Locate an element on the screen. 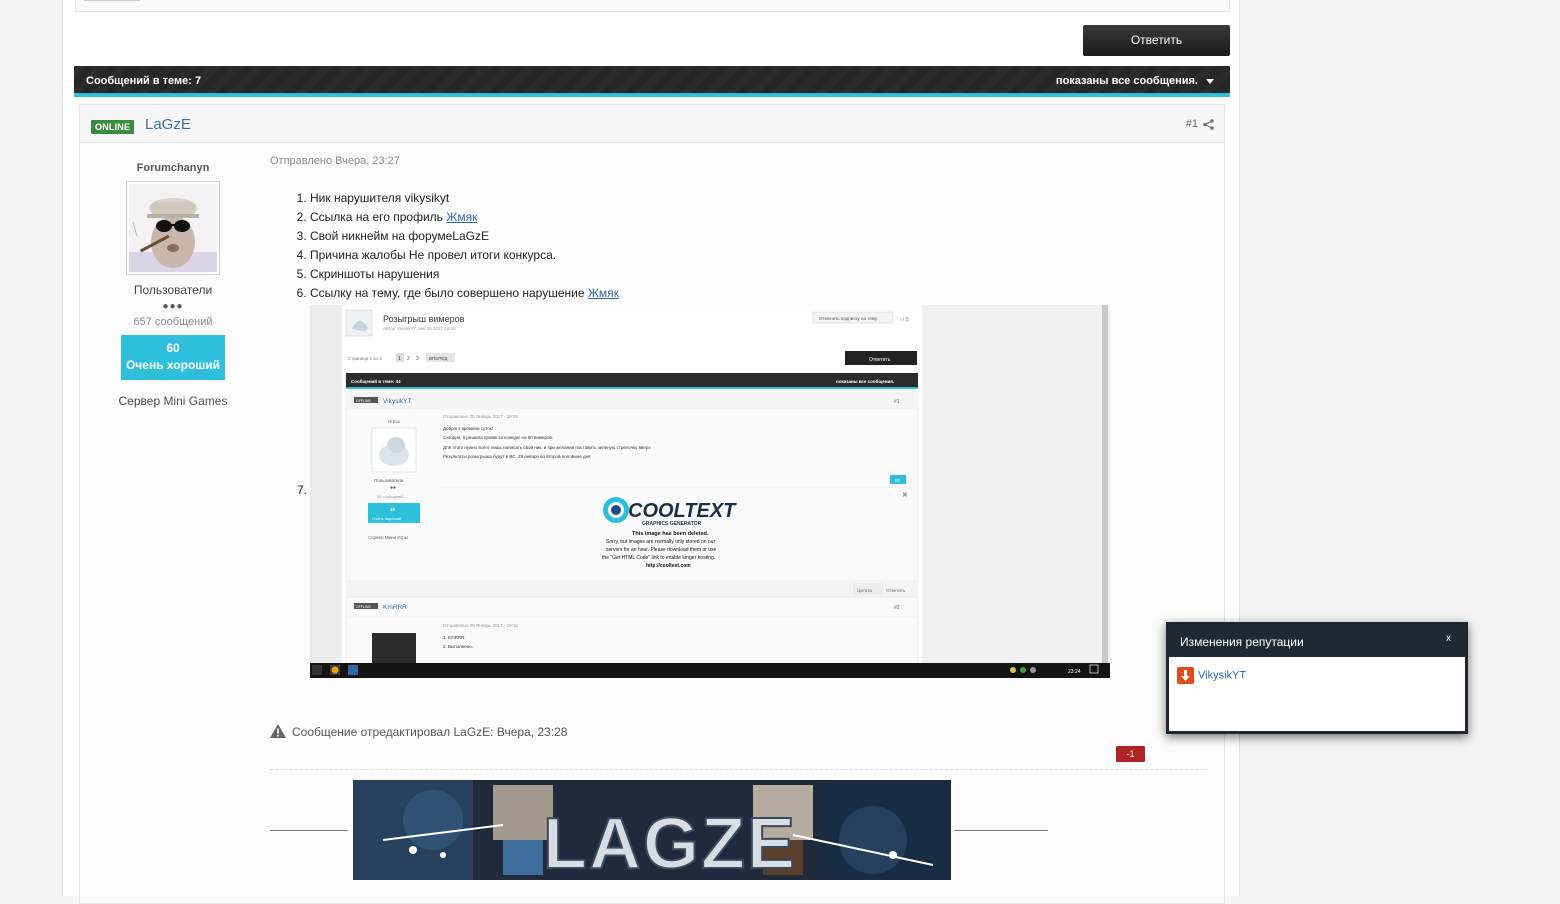 The height and width of the screenshot is (904, 1560). author-link: LaGzE is located at coordinates (168, 124).